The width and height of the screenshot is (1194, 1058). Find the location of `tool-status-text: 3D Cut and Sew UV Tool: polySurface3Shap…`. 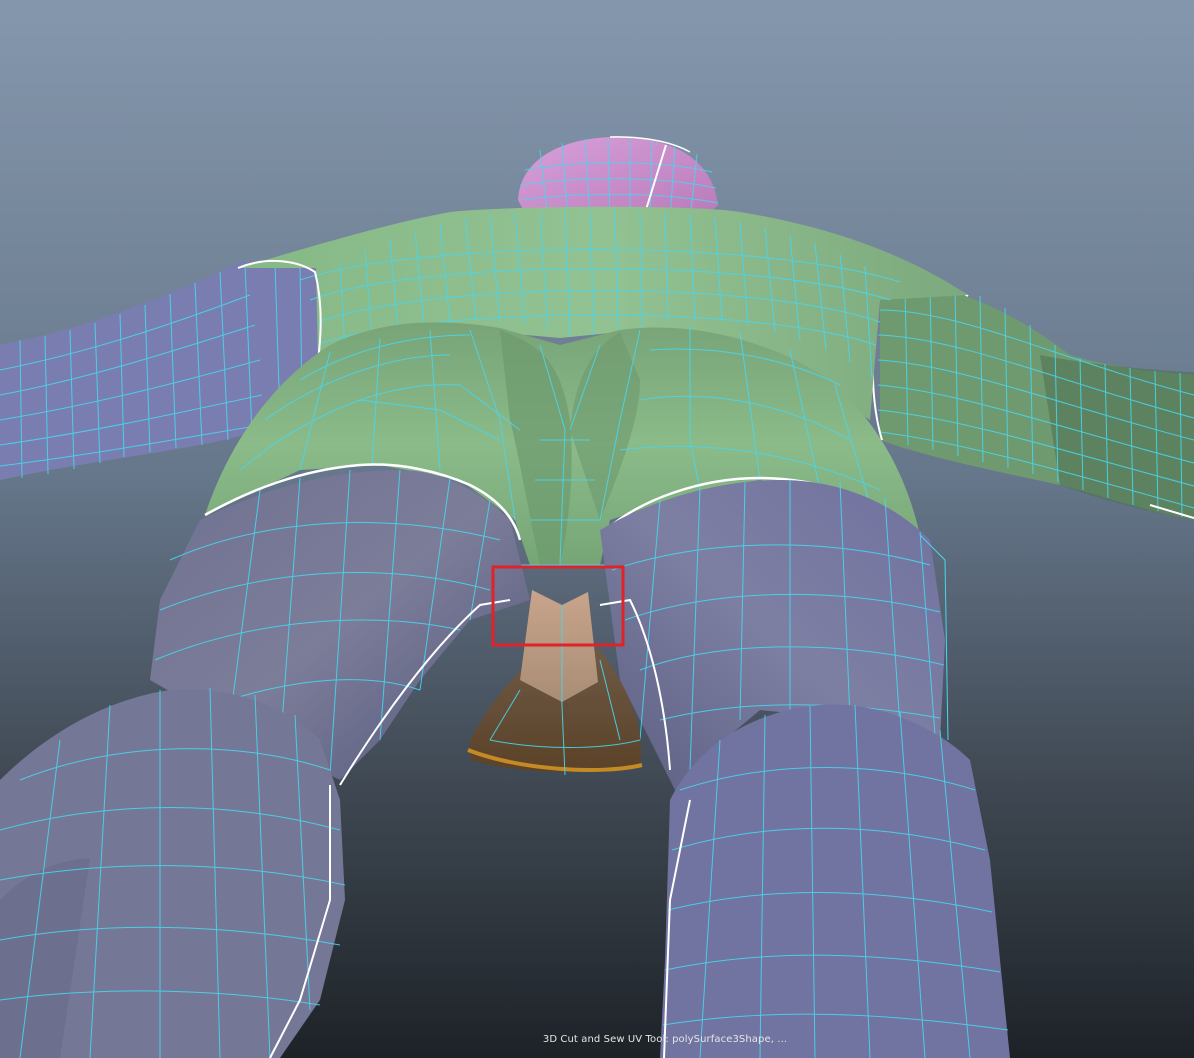

tool-status-text: 3D Cut and Sew UV Tool: polySurface3Shap… is located at coordinates (665, 1039).